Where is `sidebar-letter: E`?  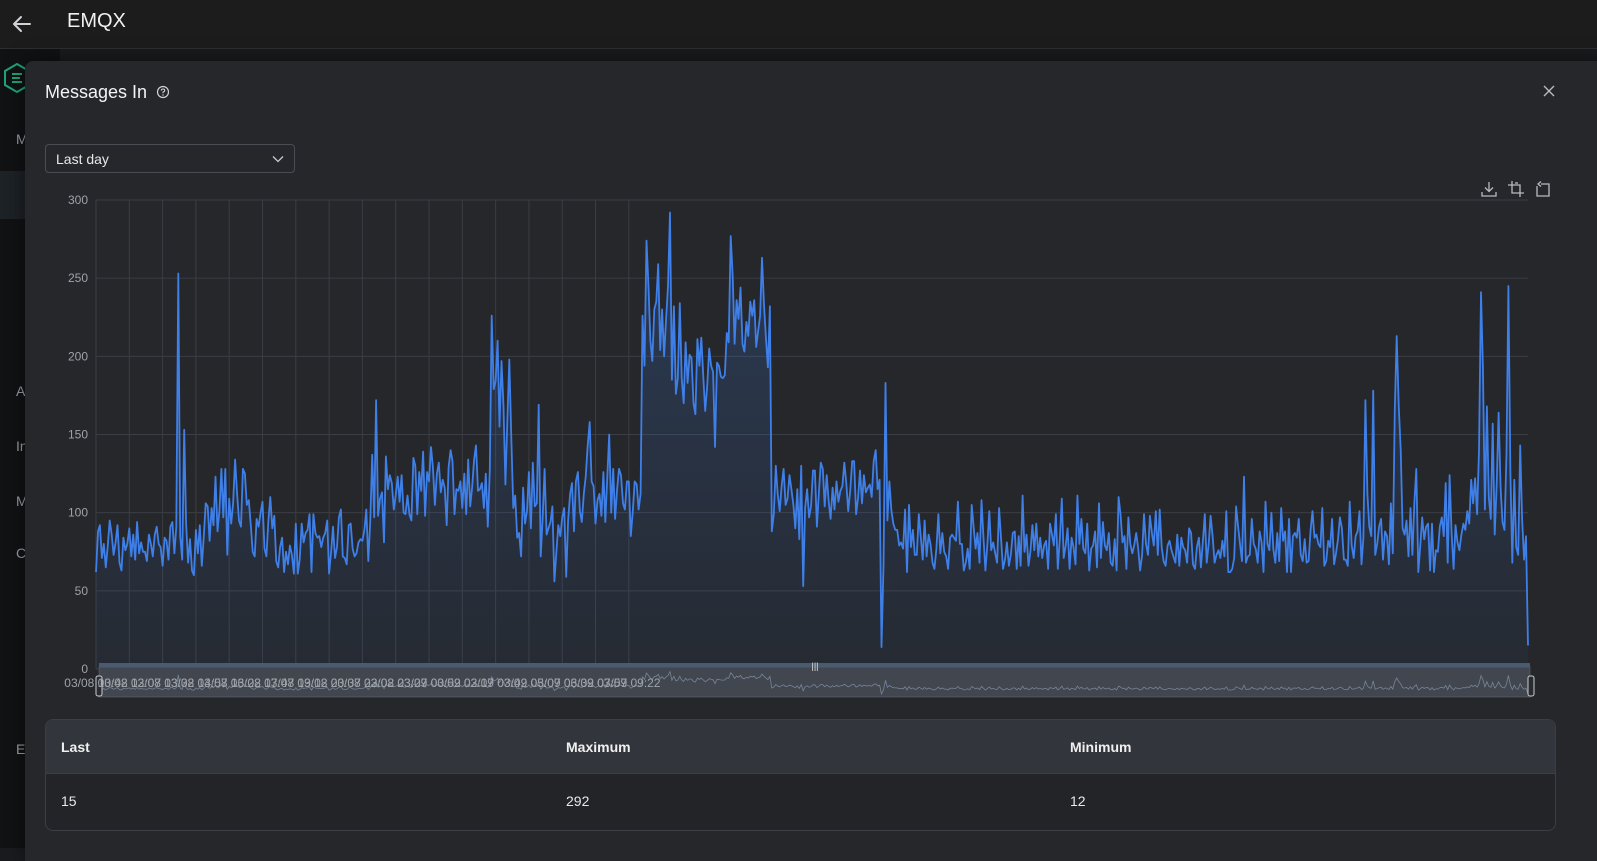 sidebar-letter: E is located at coordinates (21, 749).